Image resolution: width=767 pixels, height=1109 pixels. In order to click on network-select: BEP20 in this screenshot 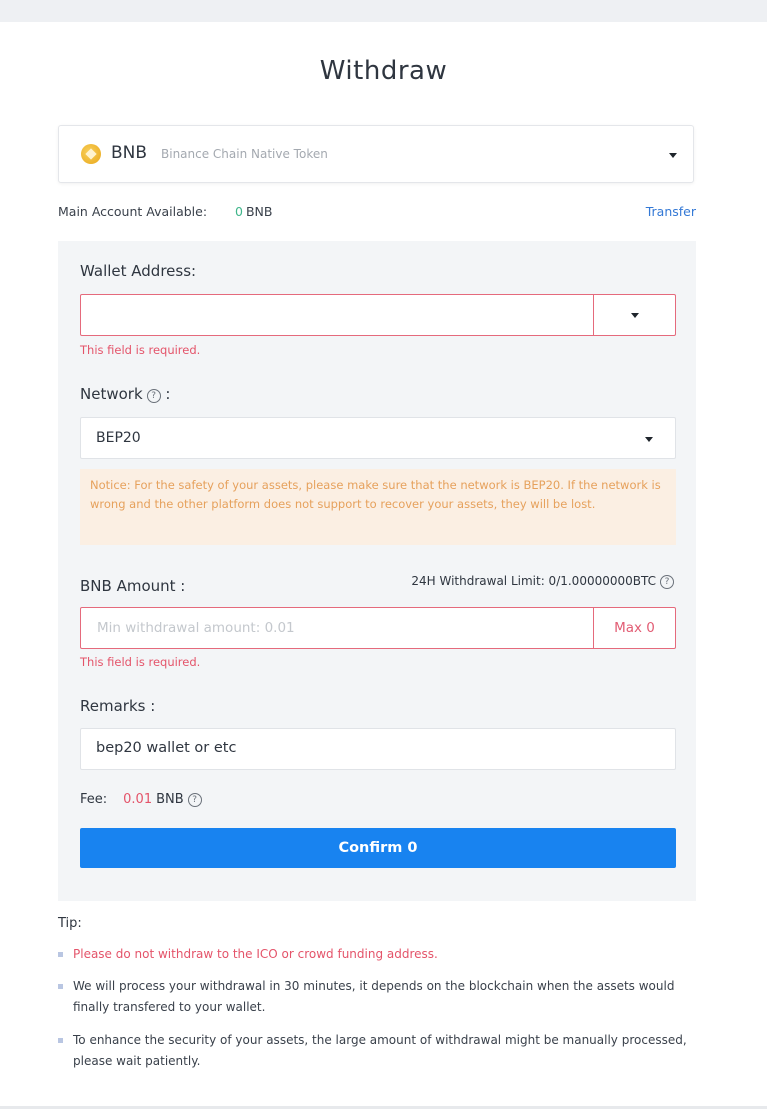, I will do `click(378, 438)`.